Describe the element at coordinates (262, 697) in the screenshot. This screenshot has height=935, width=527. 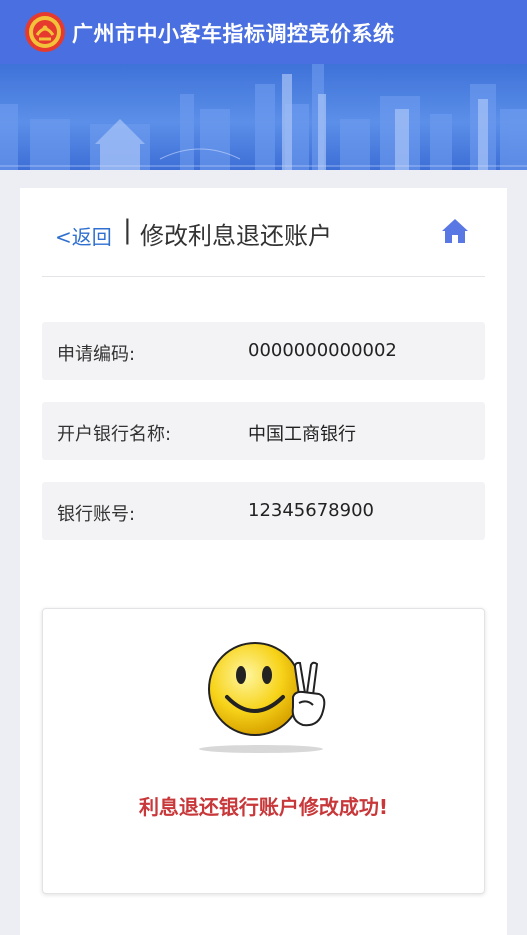
I see `smiley-victory-icon` at that location.